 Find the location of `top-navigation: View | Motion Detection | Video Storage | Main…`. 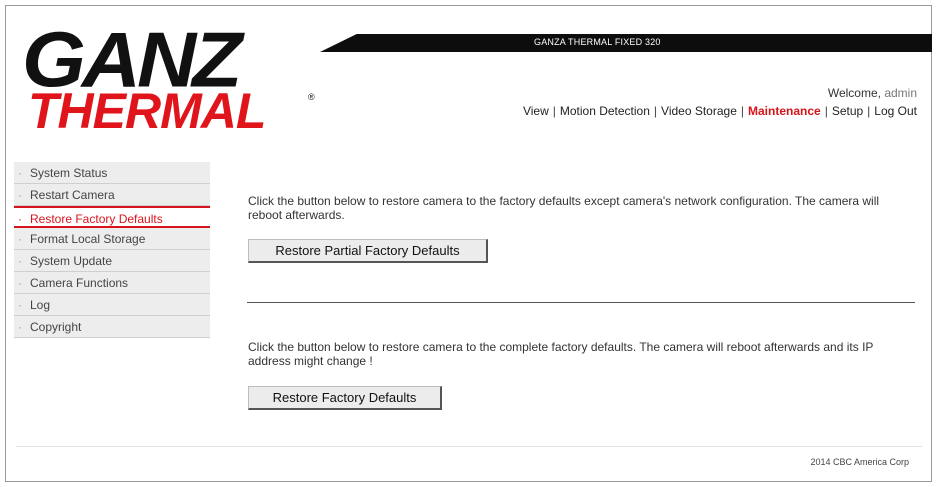

top-navigation: View | Motion Detection | Video Storage | Main… is located at coordinates (720, 111).